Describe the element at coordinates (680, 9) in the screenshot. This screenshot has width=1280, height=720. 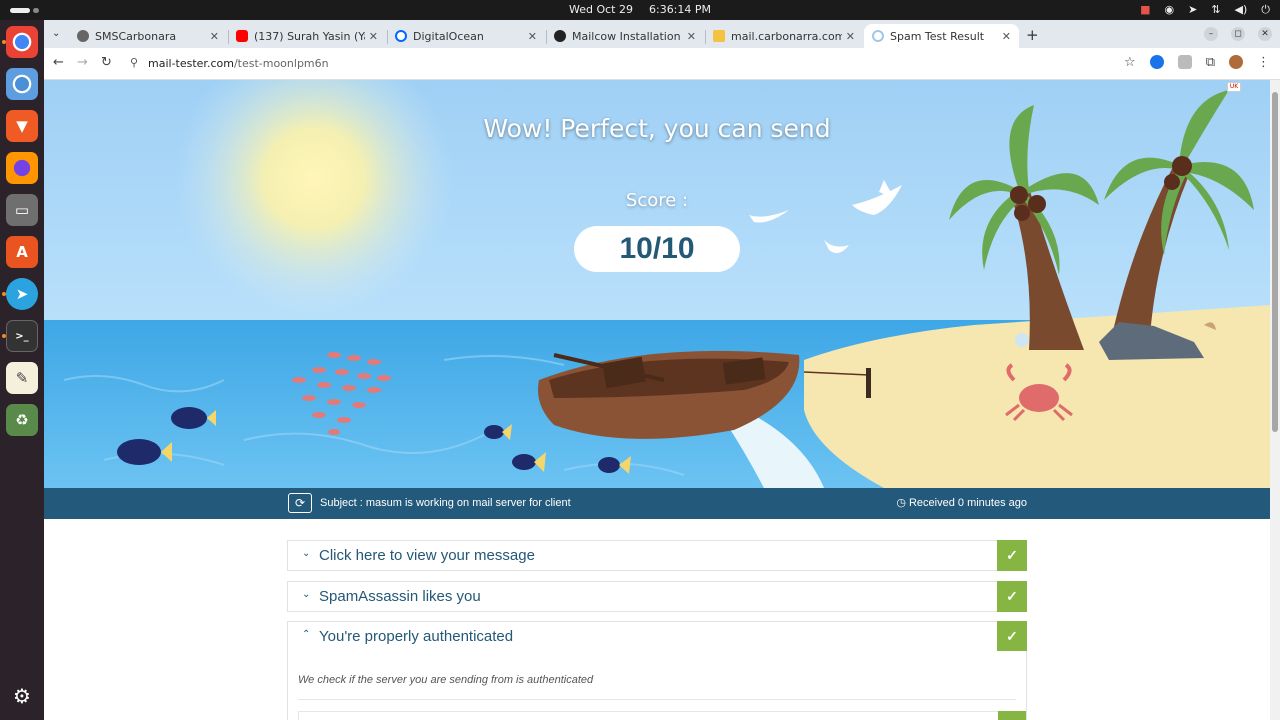
I see `clock-time: 6:36:14 PM` at that location.